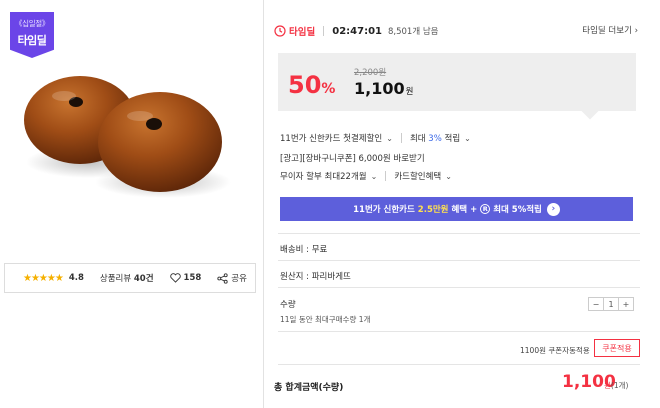  What do you see at coordinates (280, 31) in the screenshot?
I see `clock-icon` at bounding box center [280, 31].